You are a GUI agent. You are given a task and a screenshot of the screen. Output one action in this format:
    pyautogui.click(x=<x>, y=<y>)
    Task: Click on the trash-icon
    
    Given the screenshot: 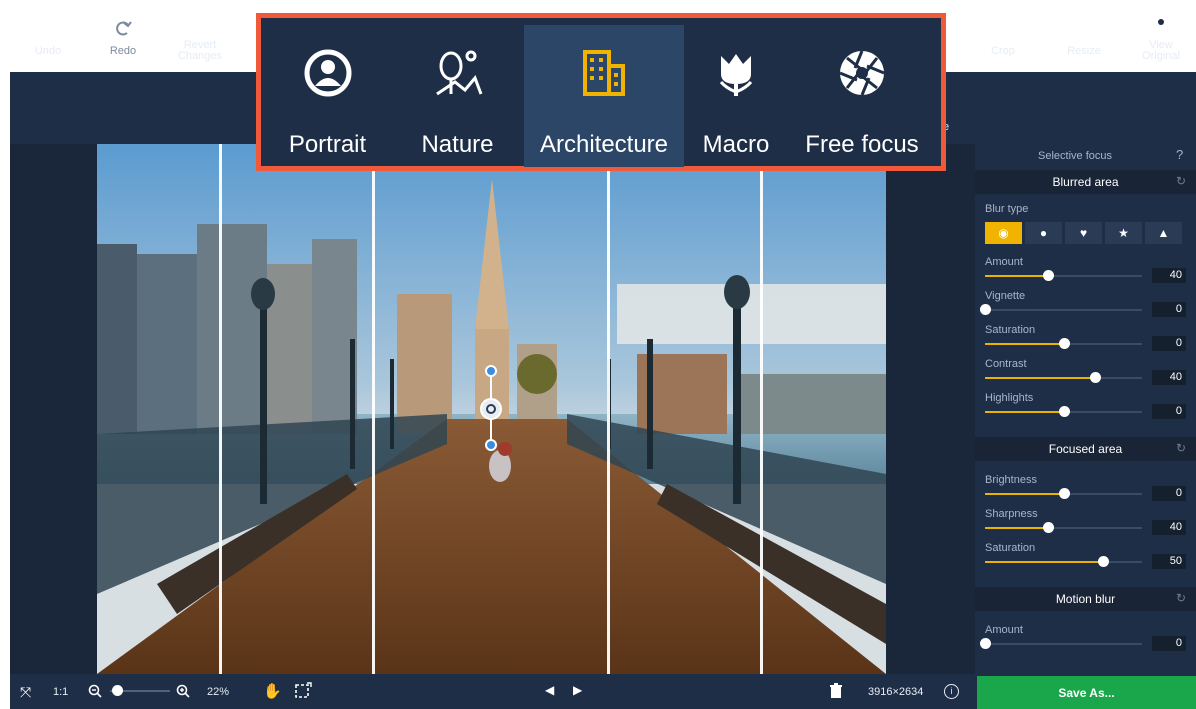 What is the action you would take?
    pyautogui.click(x=836, y=691)
    